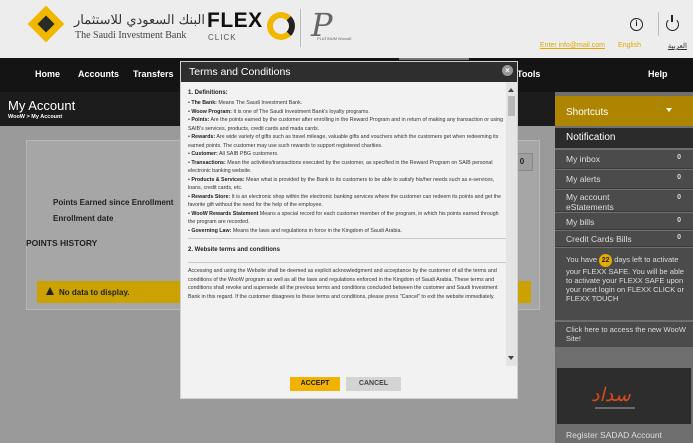 This screenshot has height=443, width=693. What do you see at coordinates (42, 105) in the screenshot?
I see `page-title: My Account` at bounding box center [42, 105].